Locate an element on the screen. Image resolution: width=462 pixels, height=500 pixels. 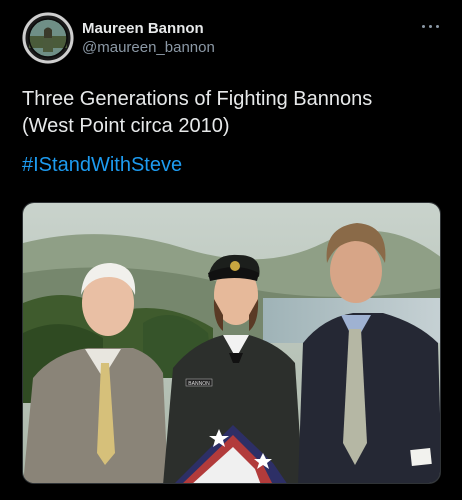
name-tag: BANNON is located at coordinates (199, 384).